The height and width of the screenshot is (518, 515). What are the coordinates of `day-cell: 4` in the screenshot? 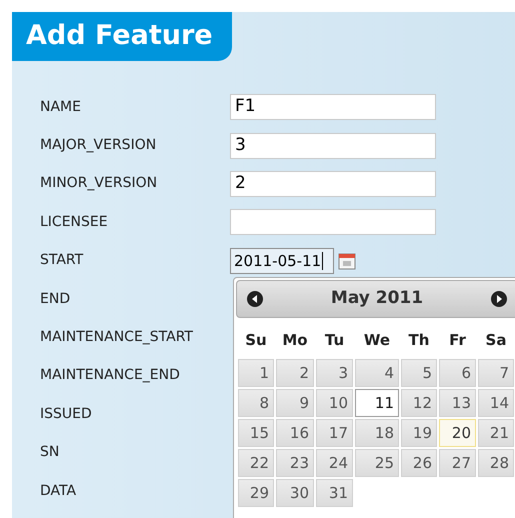 It's located at (377, 373).